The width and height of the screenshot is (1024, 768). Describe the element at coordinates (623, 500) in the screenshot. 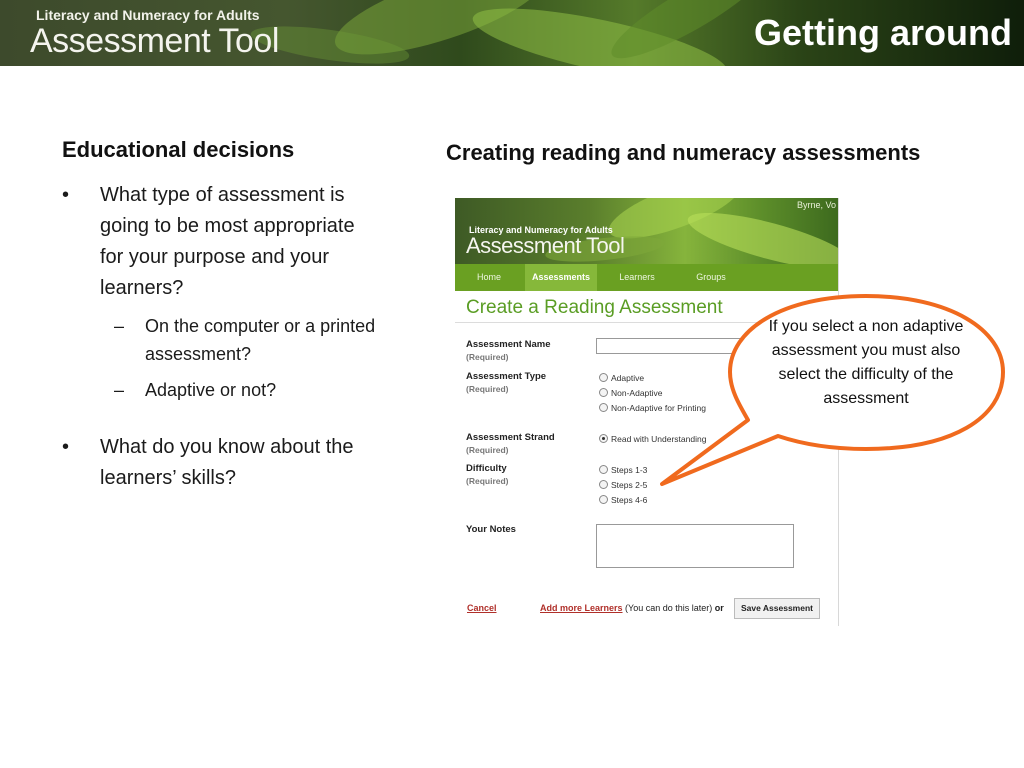

I see `radio-steps-4-6: Steps 4-6` at that location.